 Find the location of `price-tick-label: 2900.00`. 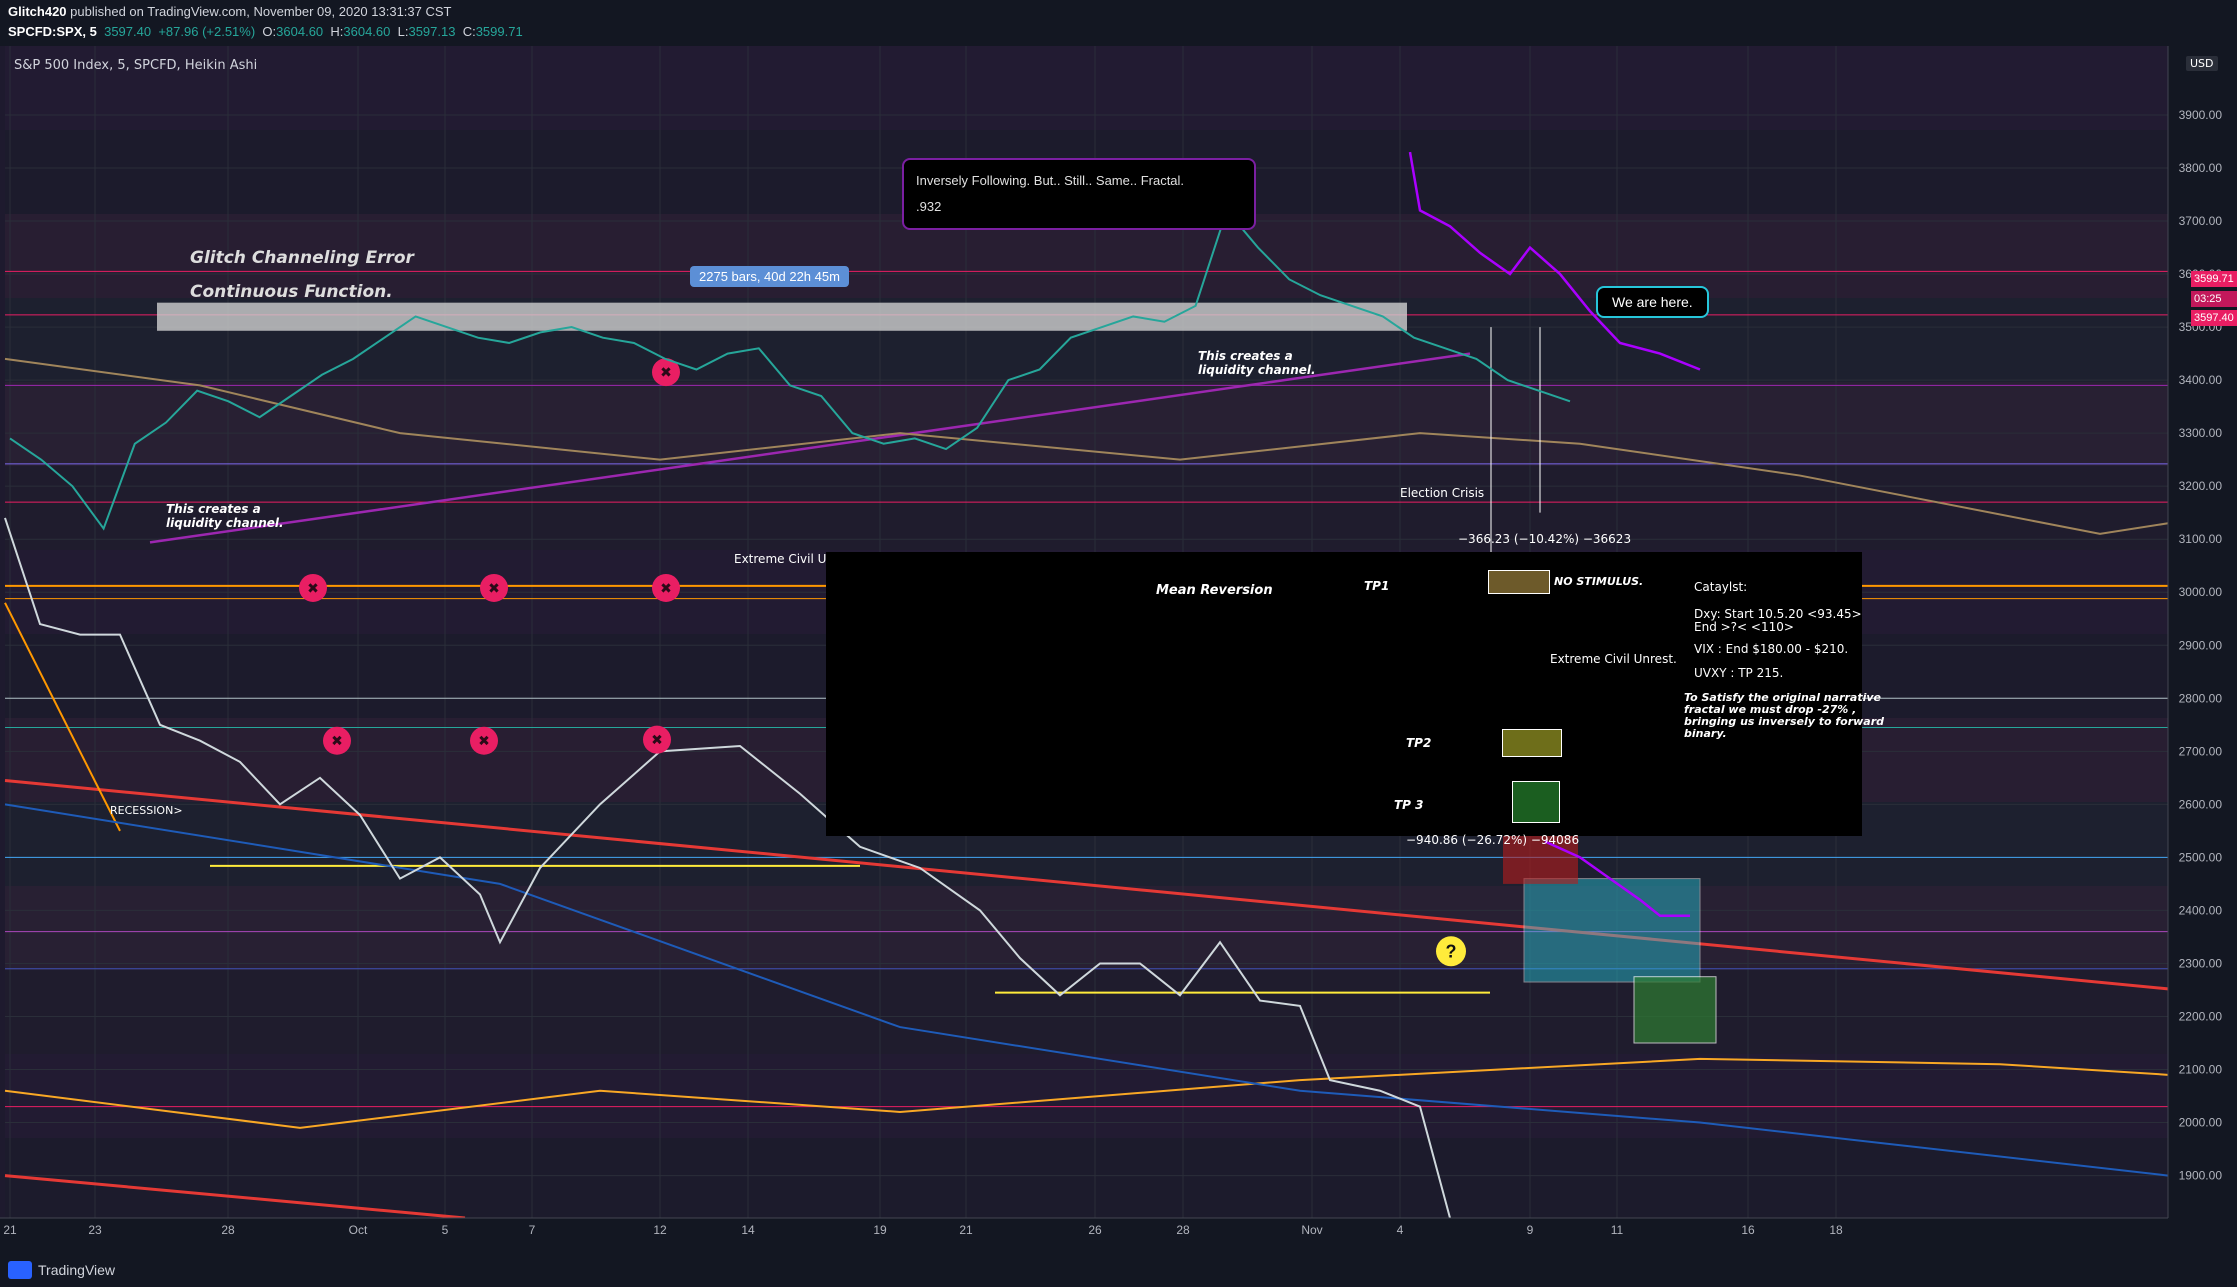

price-tick-label: 2900.00 is located at coordinates (2201, 645).